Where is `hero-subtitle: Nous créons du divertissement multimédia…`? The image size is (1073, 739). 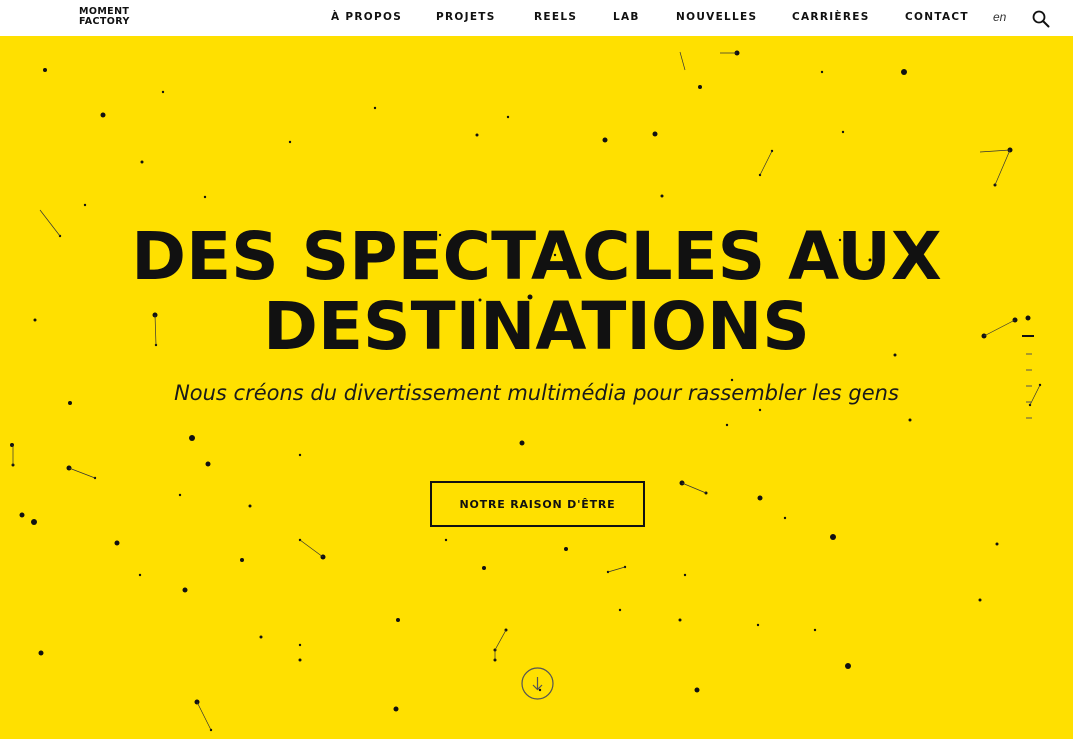
hero-subtitle: Nous créons du divertissement multimédia… is located at coordinates (536, 393).